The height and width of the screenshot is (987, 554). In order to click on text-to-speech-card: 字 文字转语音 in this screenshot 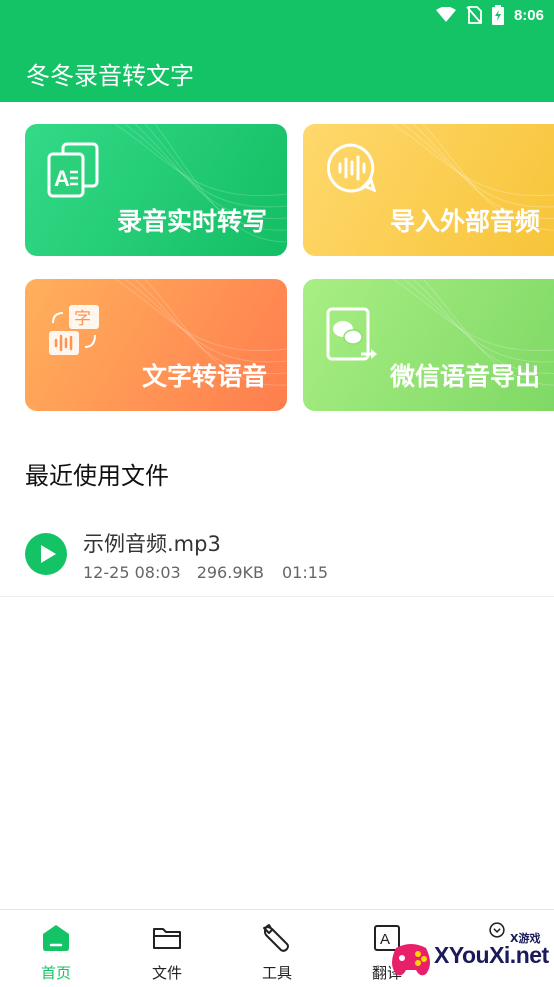, I will do `click(156, 345)`.